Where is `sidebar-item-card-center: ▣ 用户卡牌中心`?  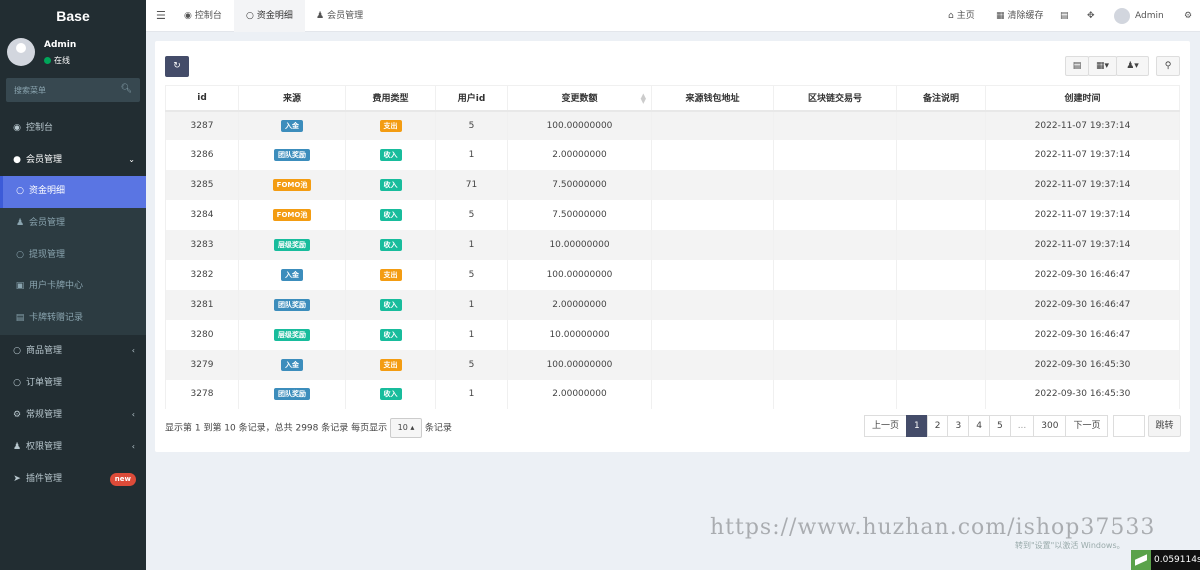
sidebar-item-card-center: ▣ 用户卡牌中心 is located at coordinates (73, 287).